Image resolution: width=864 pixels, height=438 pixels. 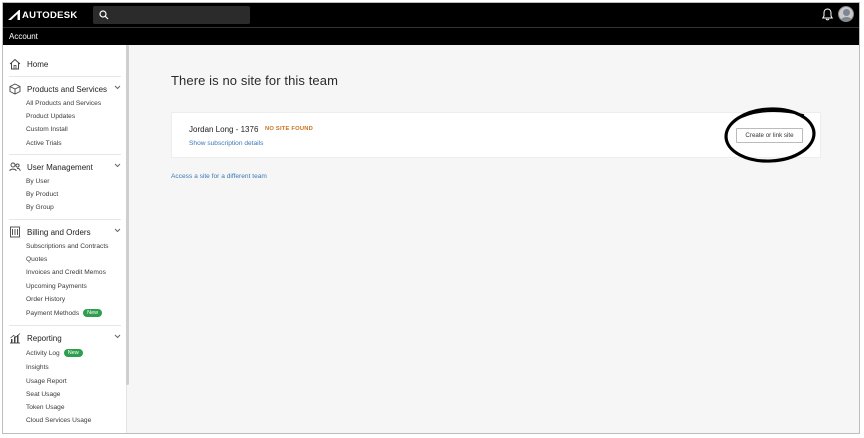 I want to click on sidebar-item-label: Upcoming Payments, so click(x=56, y=286).